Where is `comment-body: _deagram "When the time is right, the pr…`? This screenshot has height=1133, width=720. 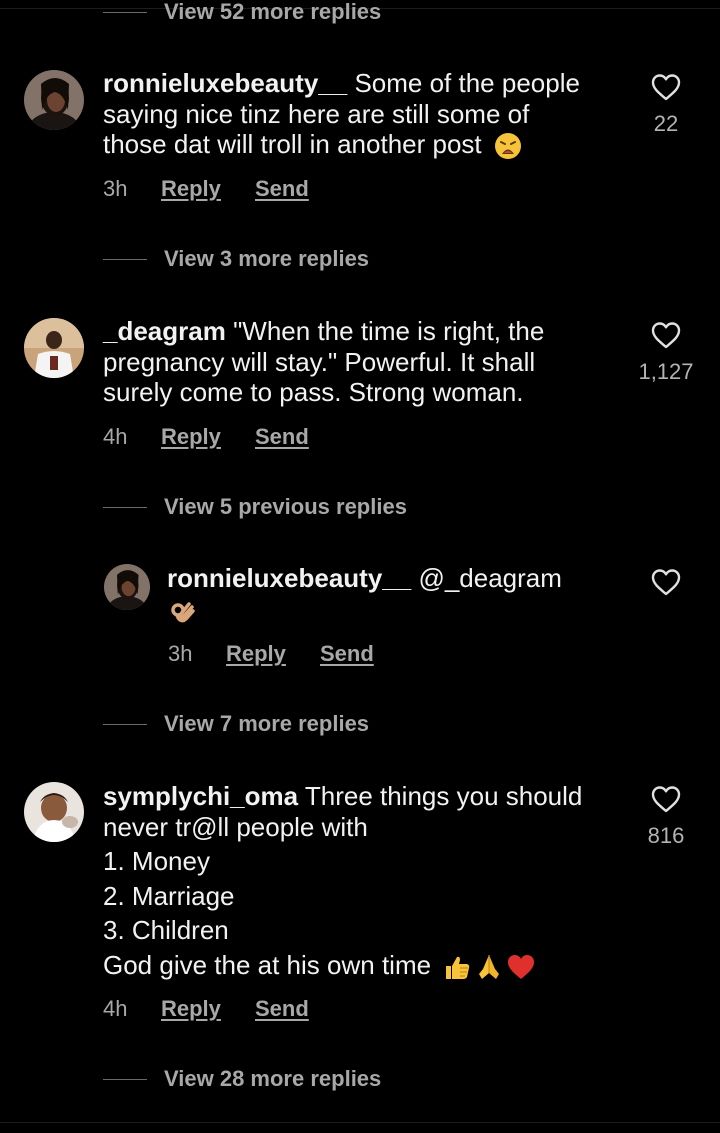
comment-body: _deagram "When the time is right, the pr… is located at coordinates (324, 361).